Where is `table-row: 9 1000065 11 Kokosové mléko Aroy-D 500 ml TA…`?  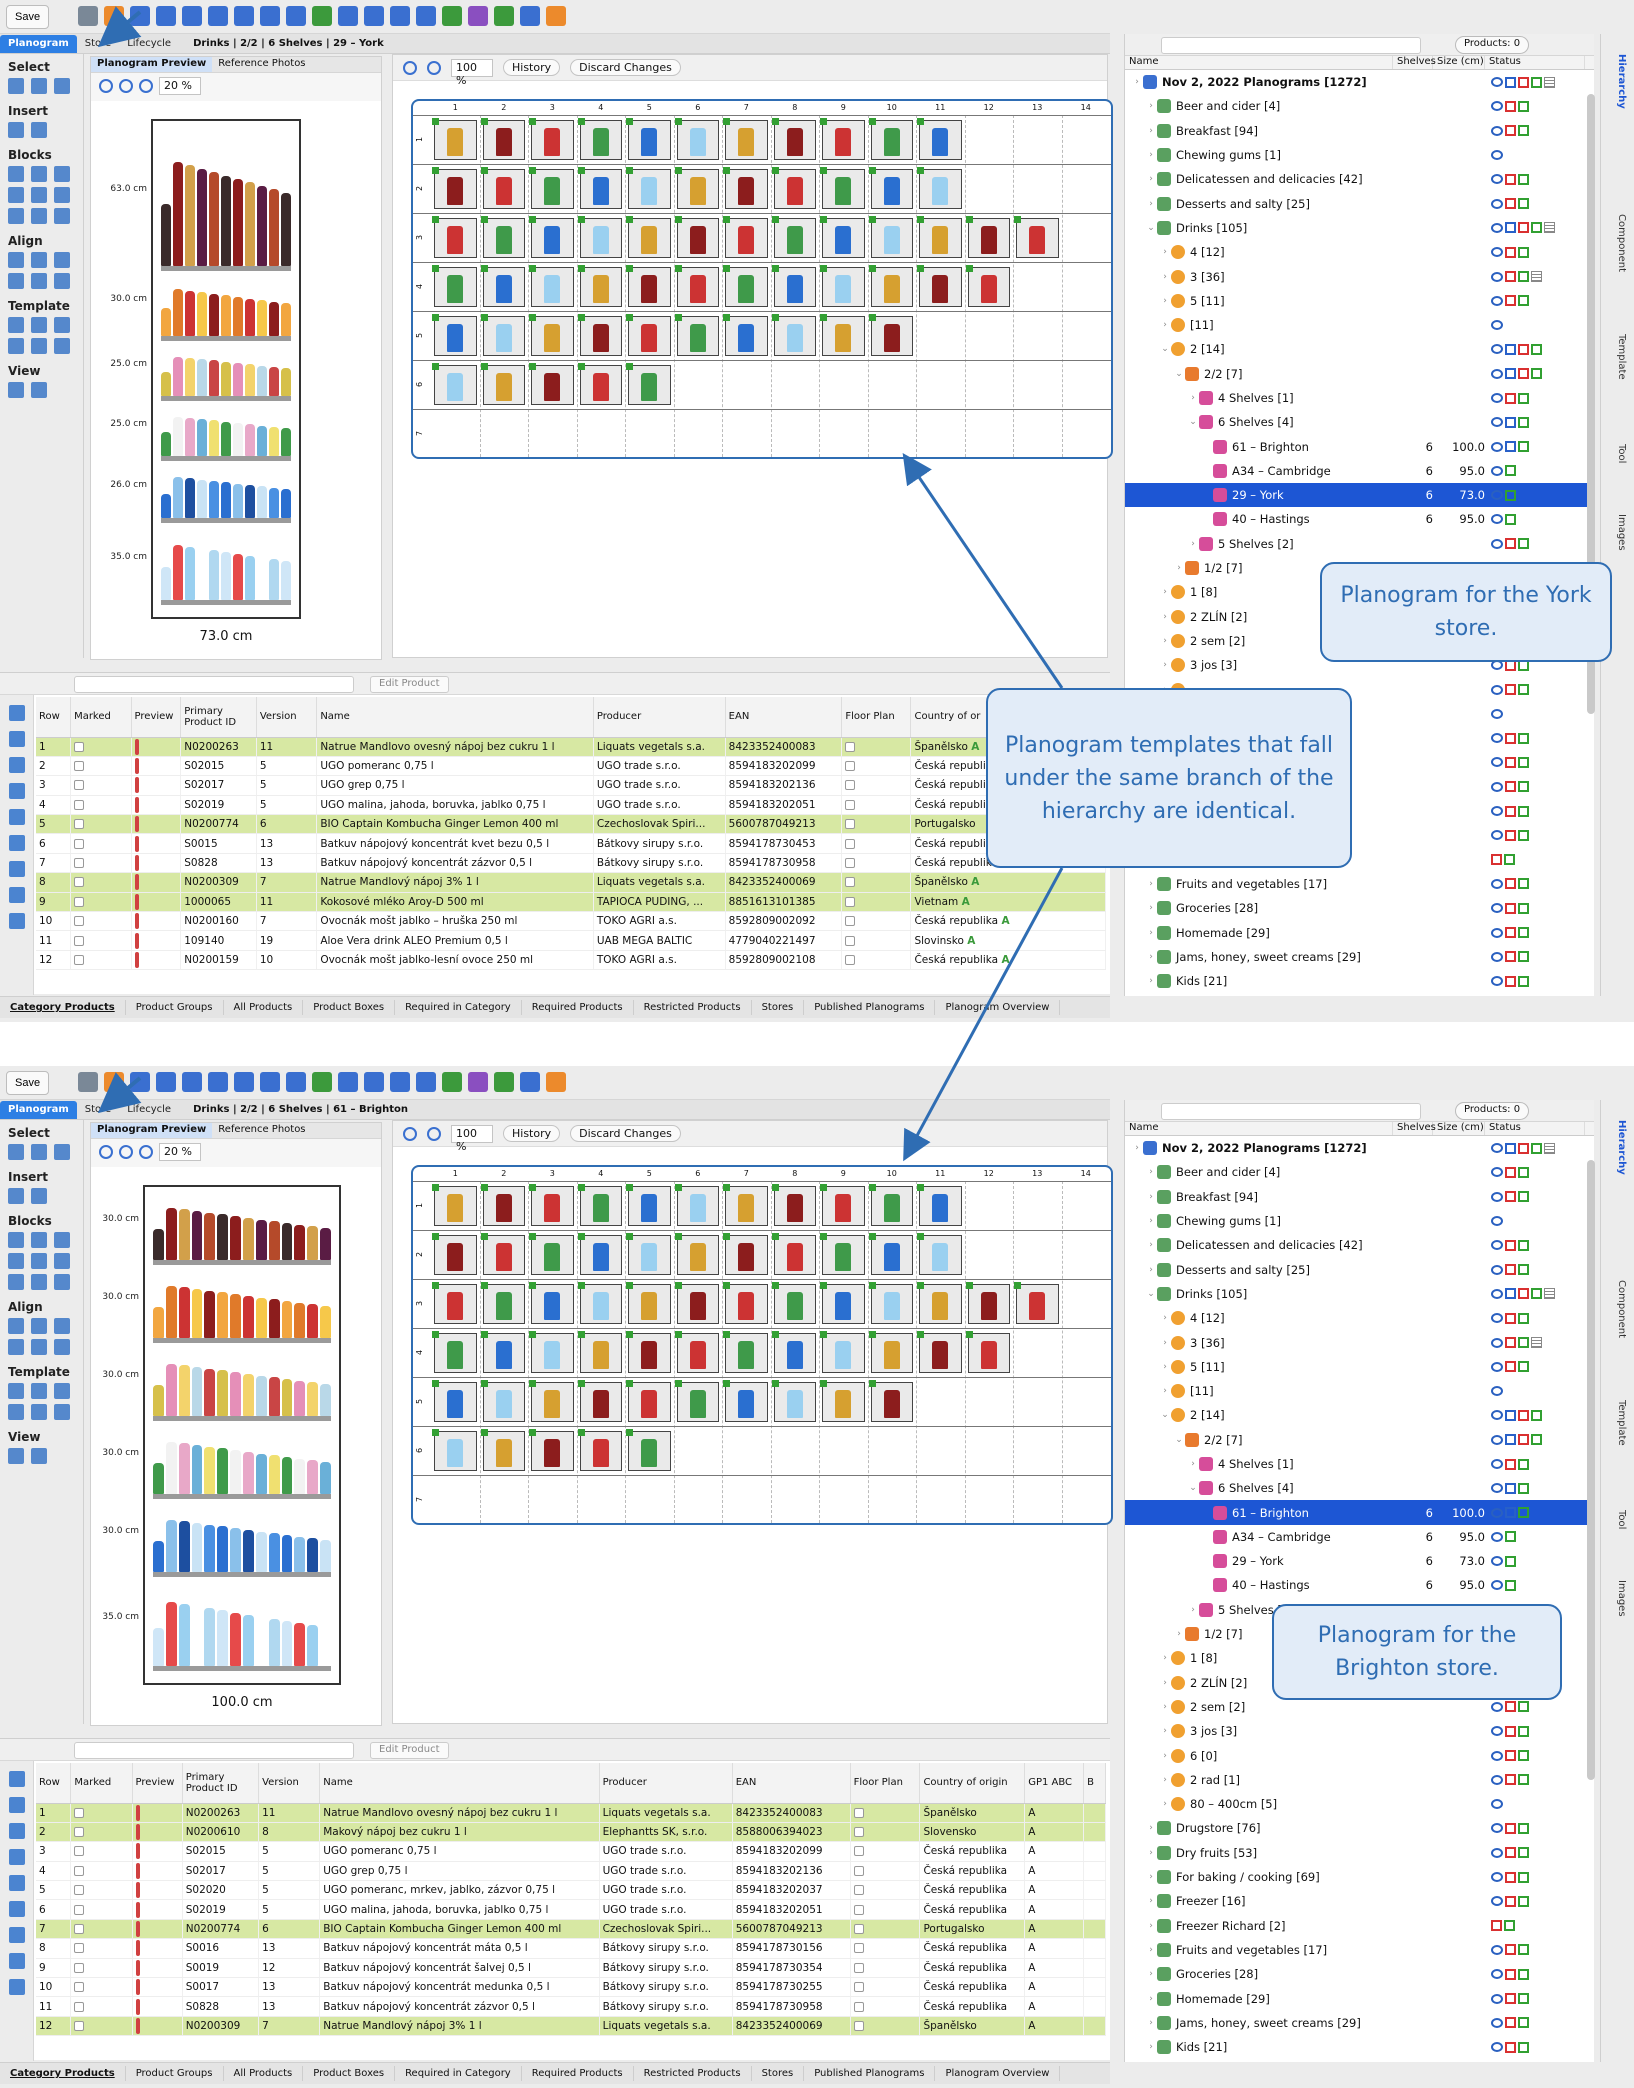
table-row: 9 1000065 11 Kokosové mléko Aroy-D 500 ml TA… is located at coordinates (571, 902).